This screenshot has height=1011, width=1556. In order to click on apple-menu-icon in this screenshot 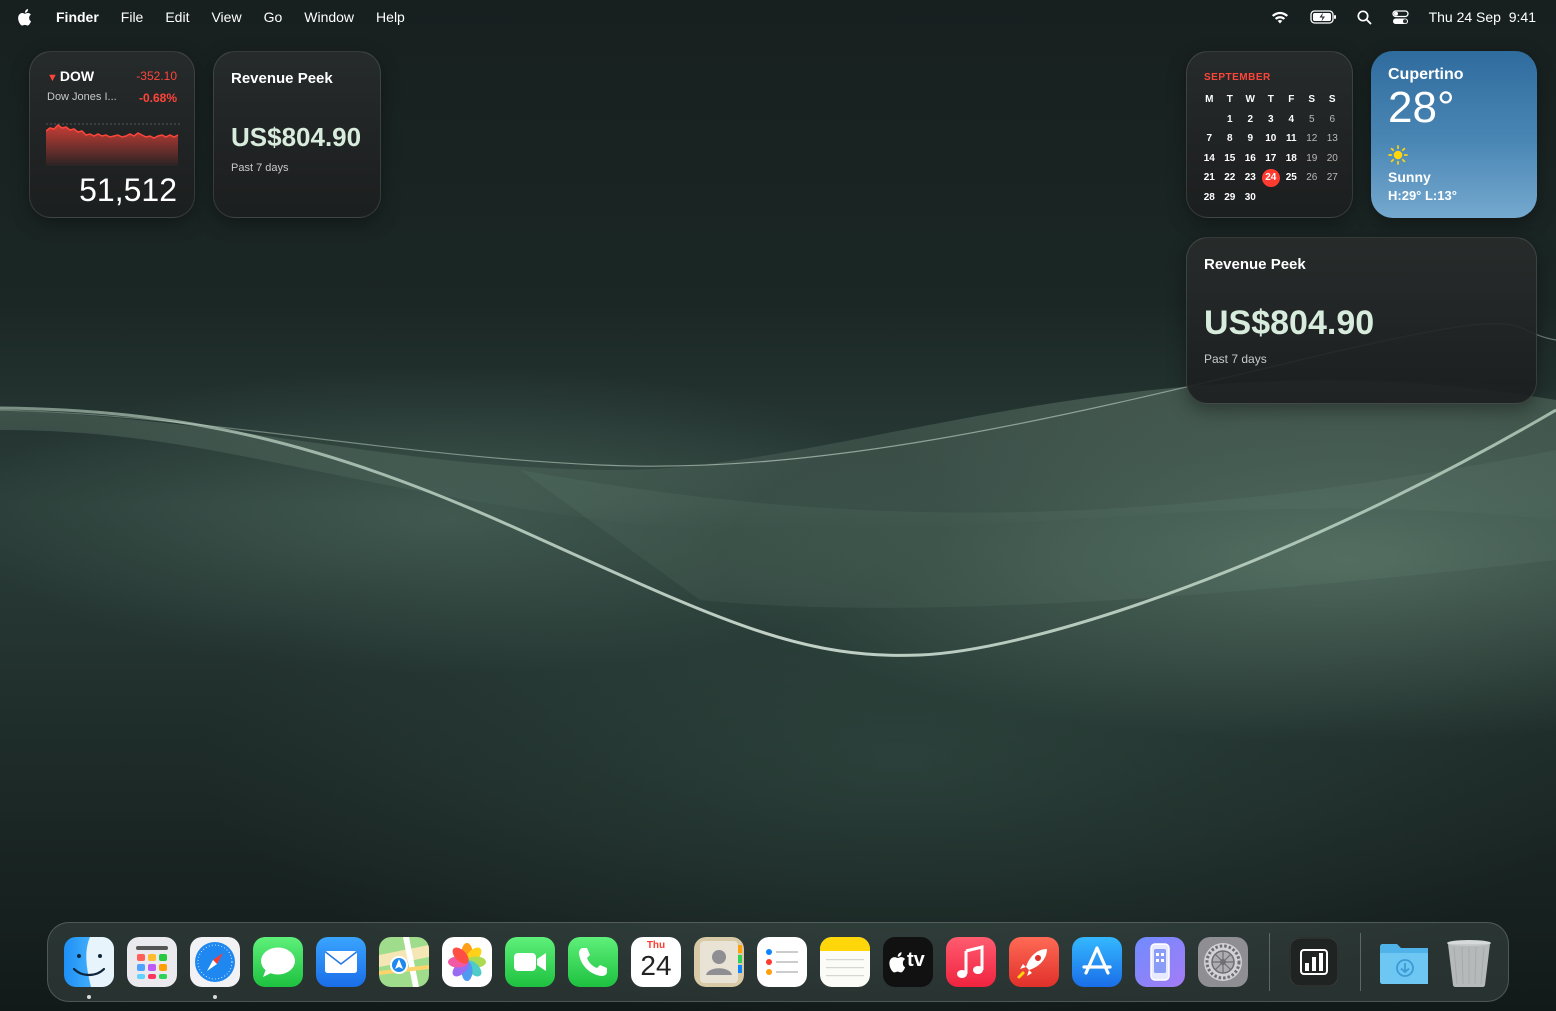, I will do `click(26, 17)`.